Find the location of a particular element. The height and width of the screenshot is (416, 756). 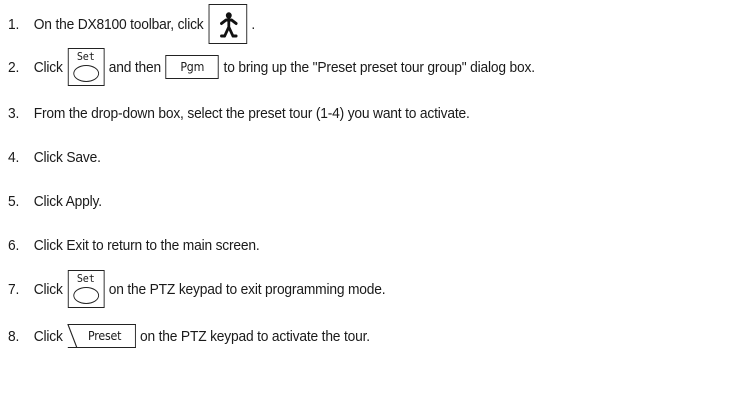

step-5: 5. Click Apply. is located at coordinates (55, 201).